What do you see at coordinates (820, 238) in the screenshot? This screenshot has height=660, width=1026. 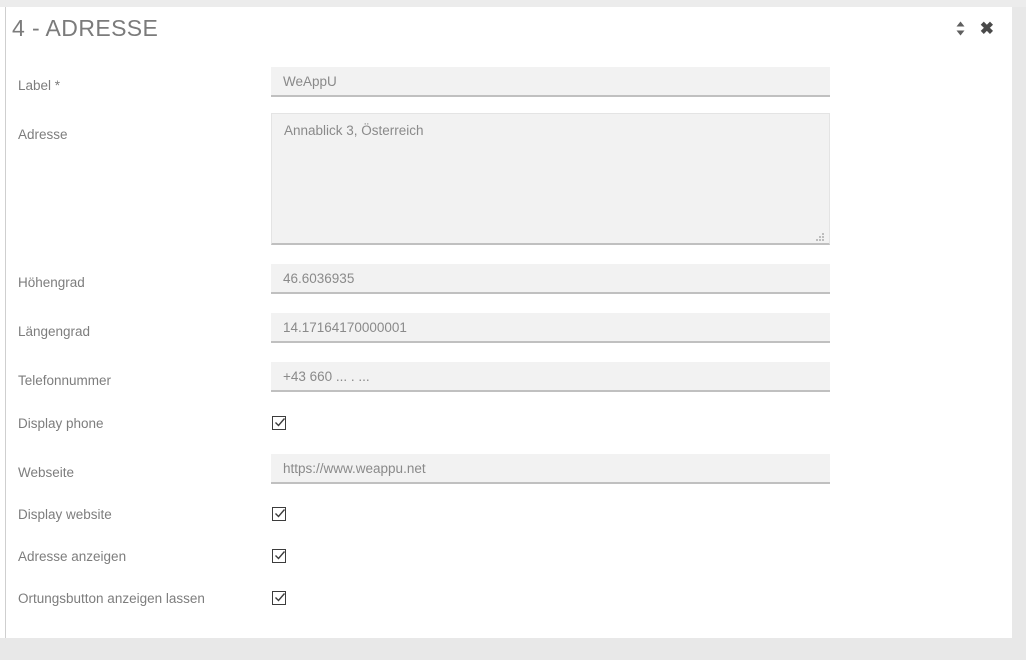 I see `textarea-resize-grip` at bounding box center [820, 238].